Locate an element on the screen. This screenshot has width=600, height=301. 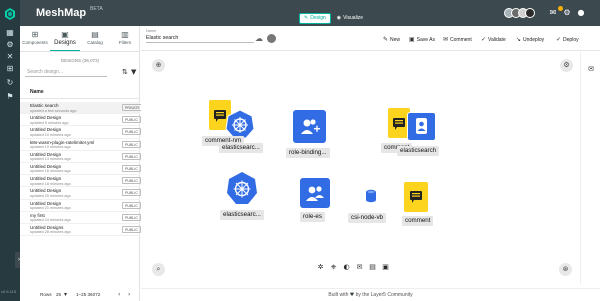
filters-icon: ▥ is located at coordinates (125, 34).